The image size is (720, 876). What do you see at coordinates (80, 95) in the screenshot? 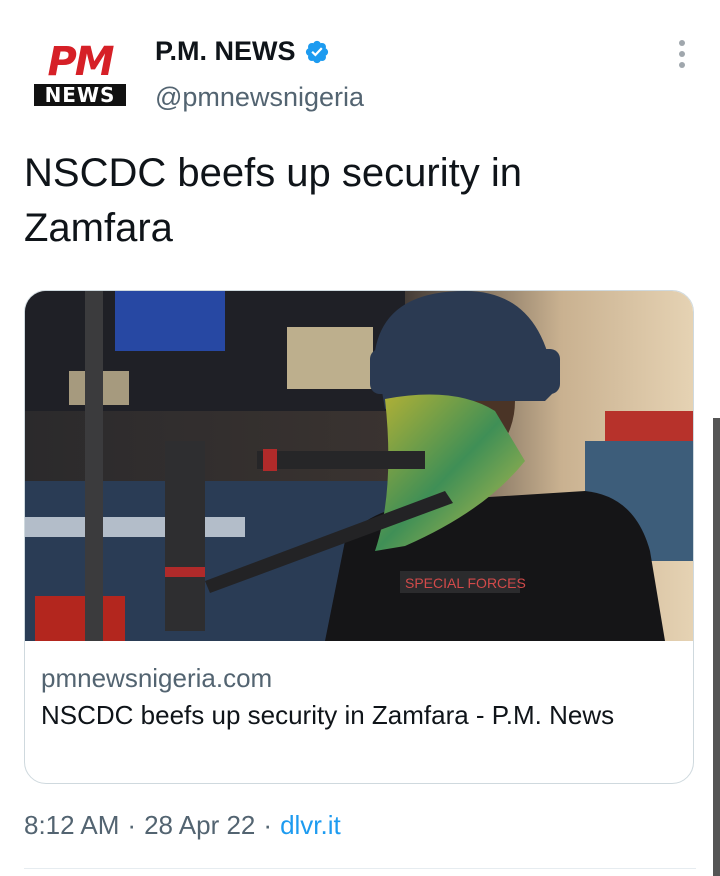
I see `logo-news-text: NEWS` at bounding box center [80, 95].